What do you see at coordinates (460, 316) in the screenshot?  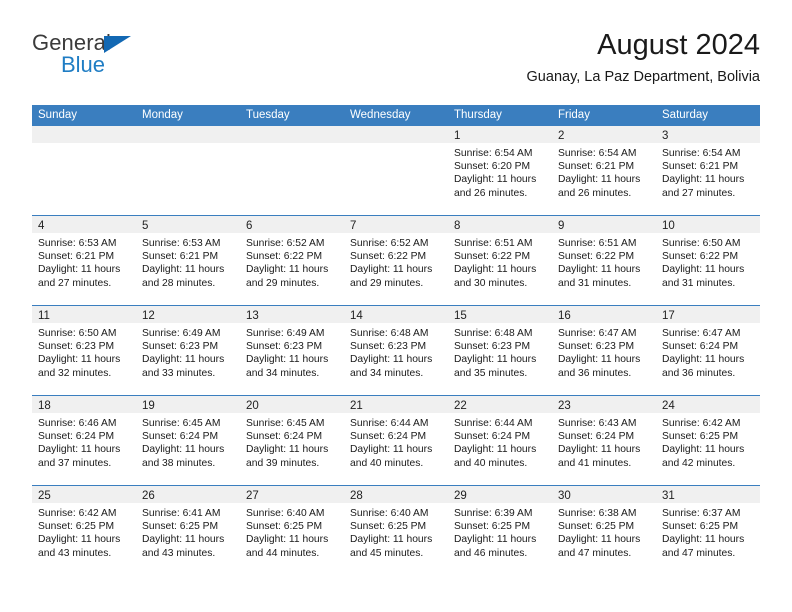 I see `day-number: 15` at bounding box center [460, 316].